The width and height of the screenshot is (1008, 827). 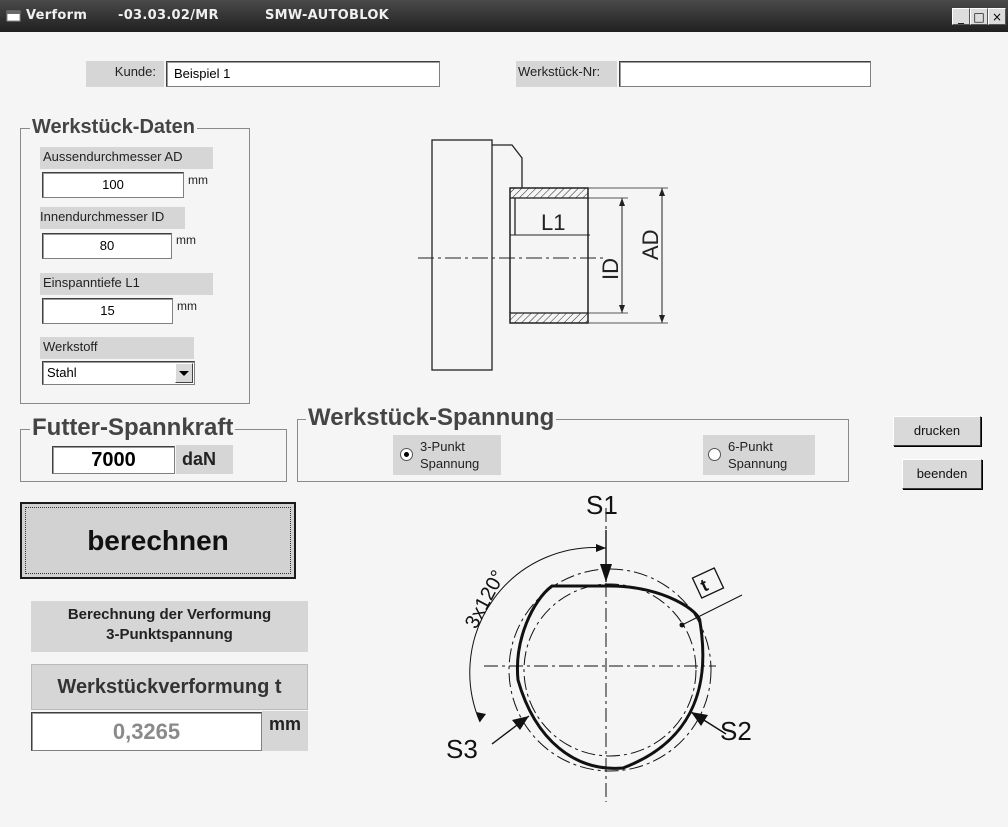 What do you see at coordinates (937, 431) in the screenshot?
I see `drucken-button: drucken` at bounding box center [937, 431].